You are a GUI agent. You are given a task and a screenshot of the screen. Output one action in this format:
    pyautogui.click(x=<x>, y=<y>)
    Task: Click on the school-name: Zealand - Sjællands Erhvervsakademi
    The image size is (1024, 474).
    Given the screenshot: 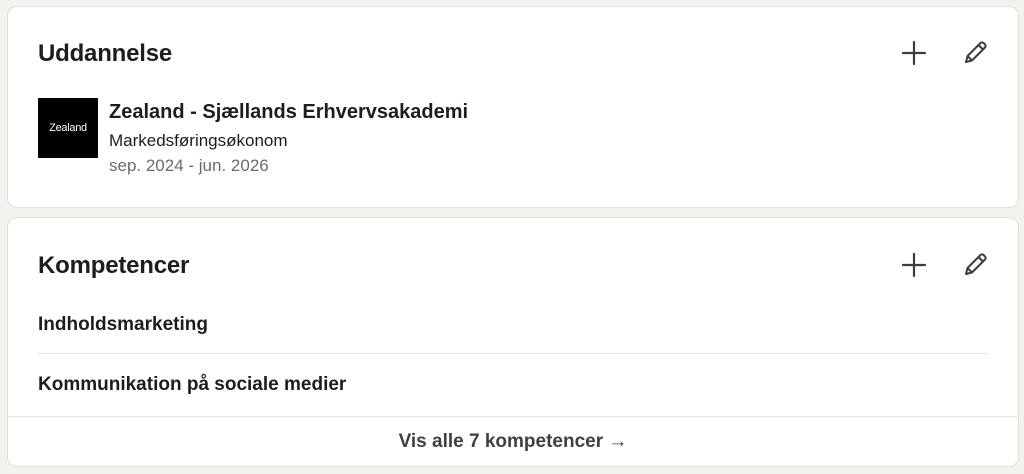 What is the action you would take?
    pyautogui.click(x=288, y=112)
    